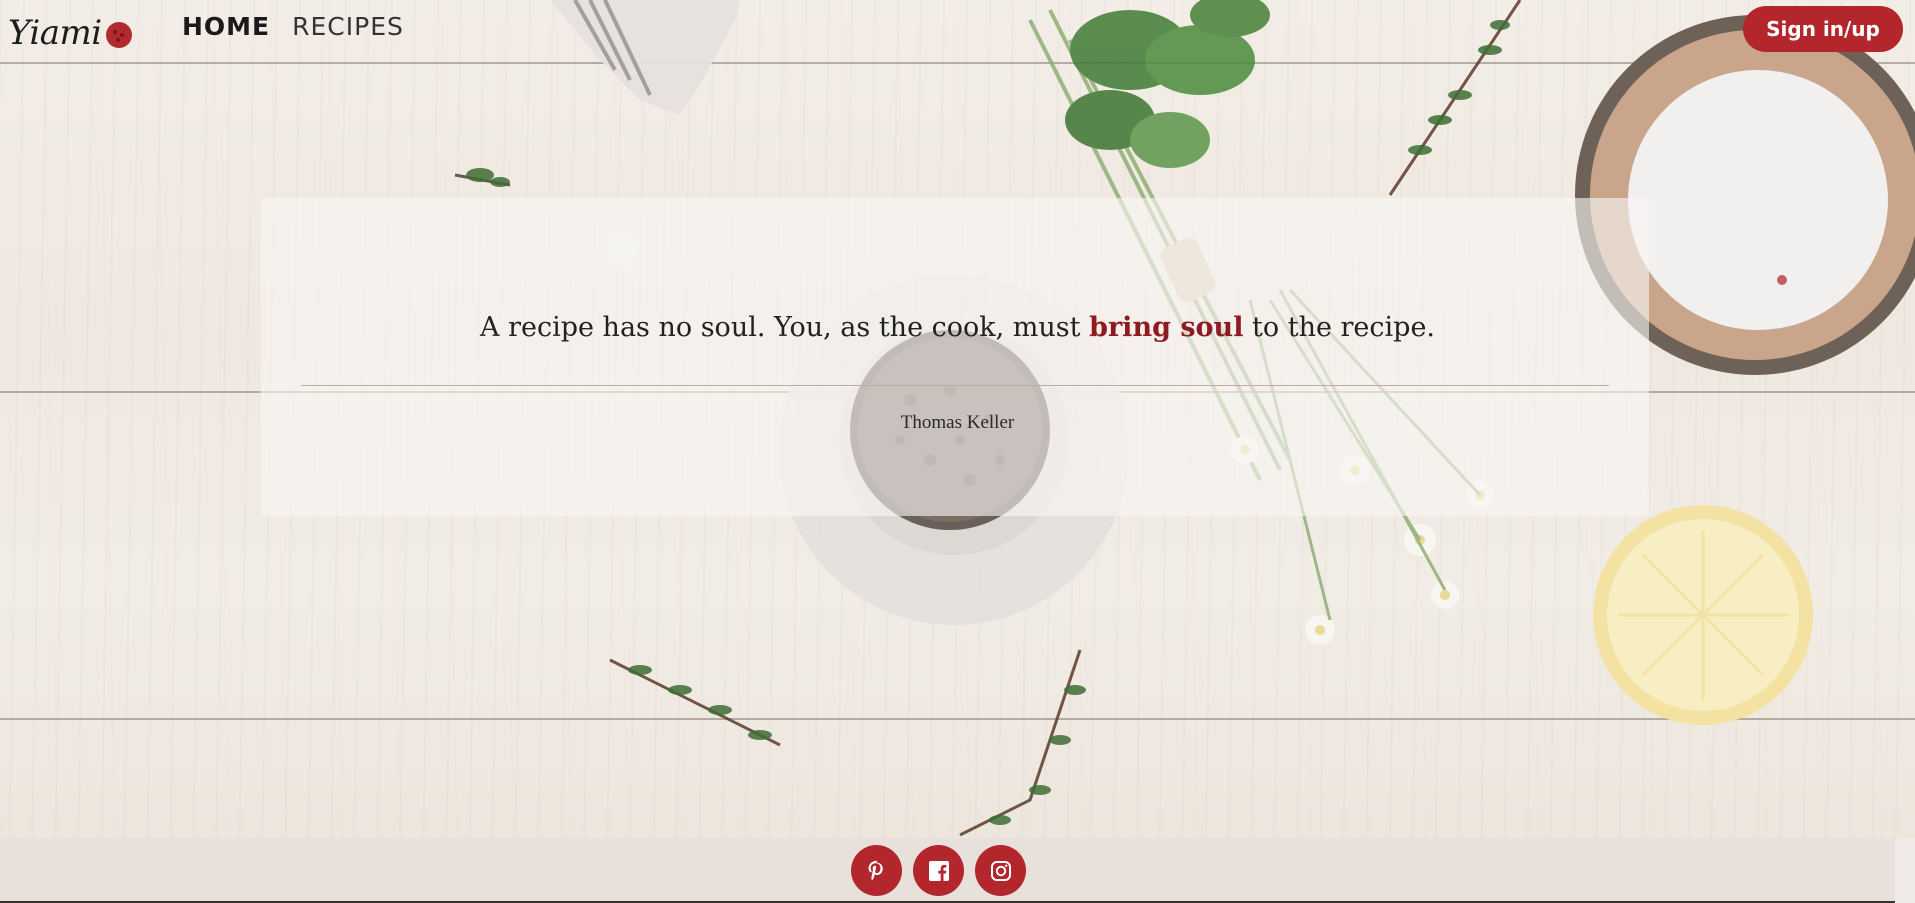  I want to click on quote-text-part: to the recipe., so click(1339, 327).